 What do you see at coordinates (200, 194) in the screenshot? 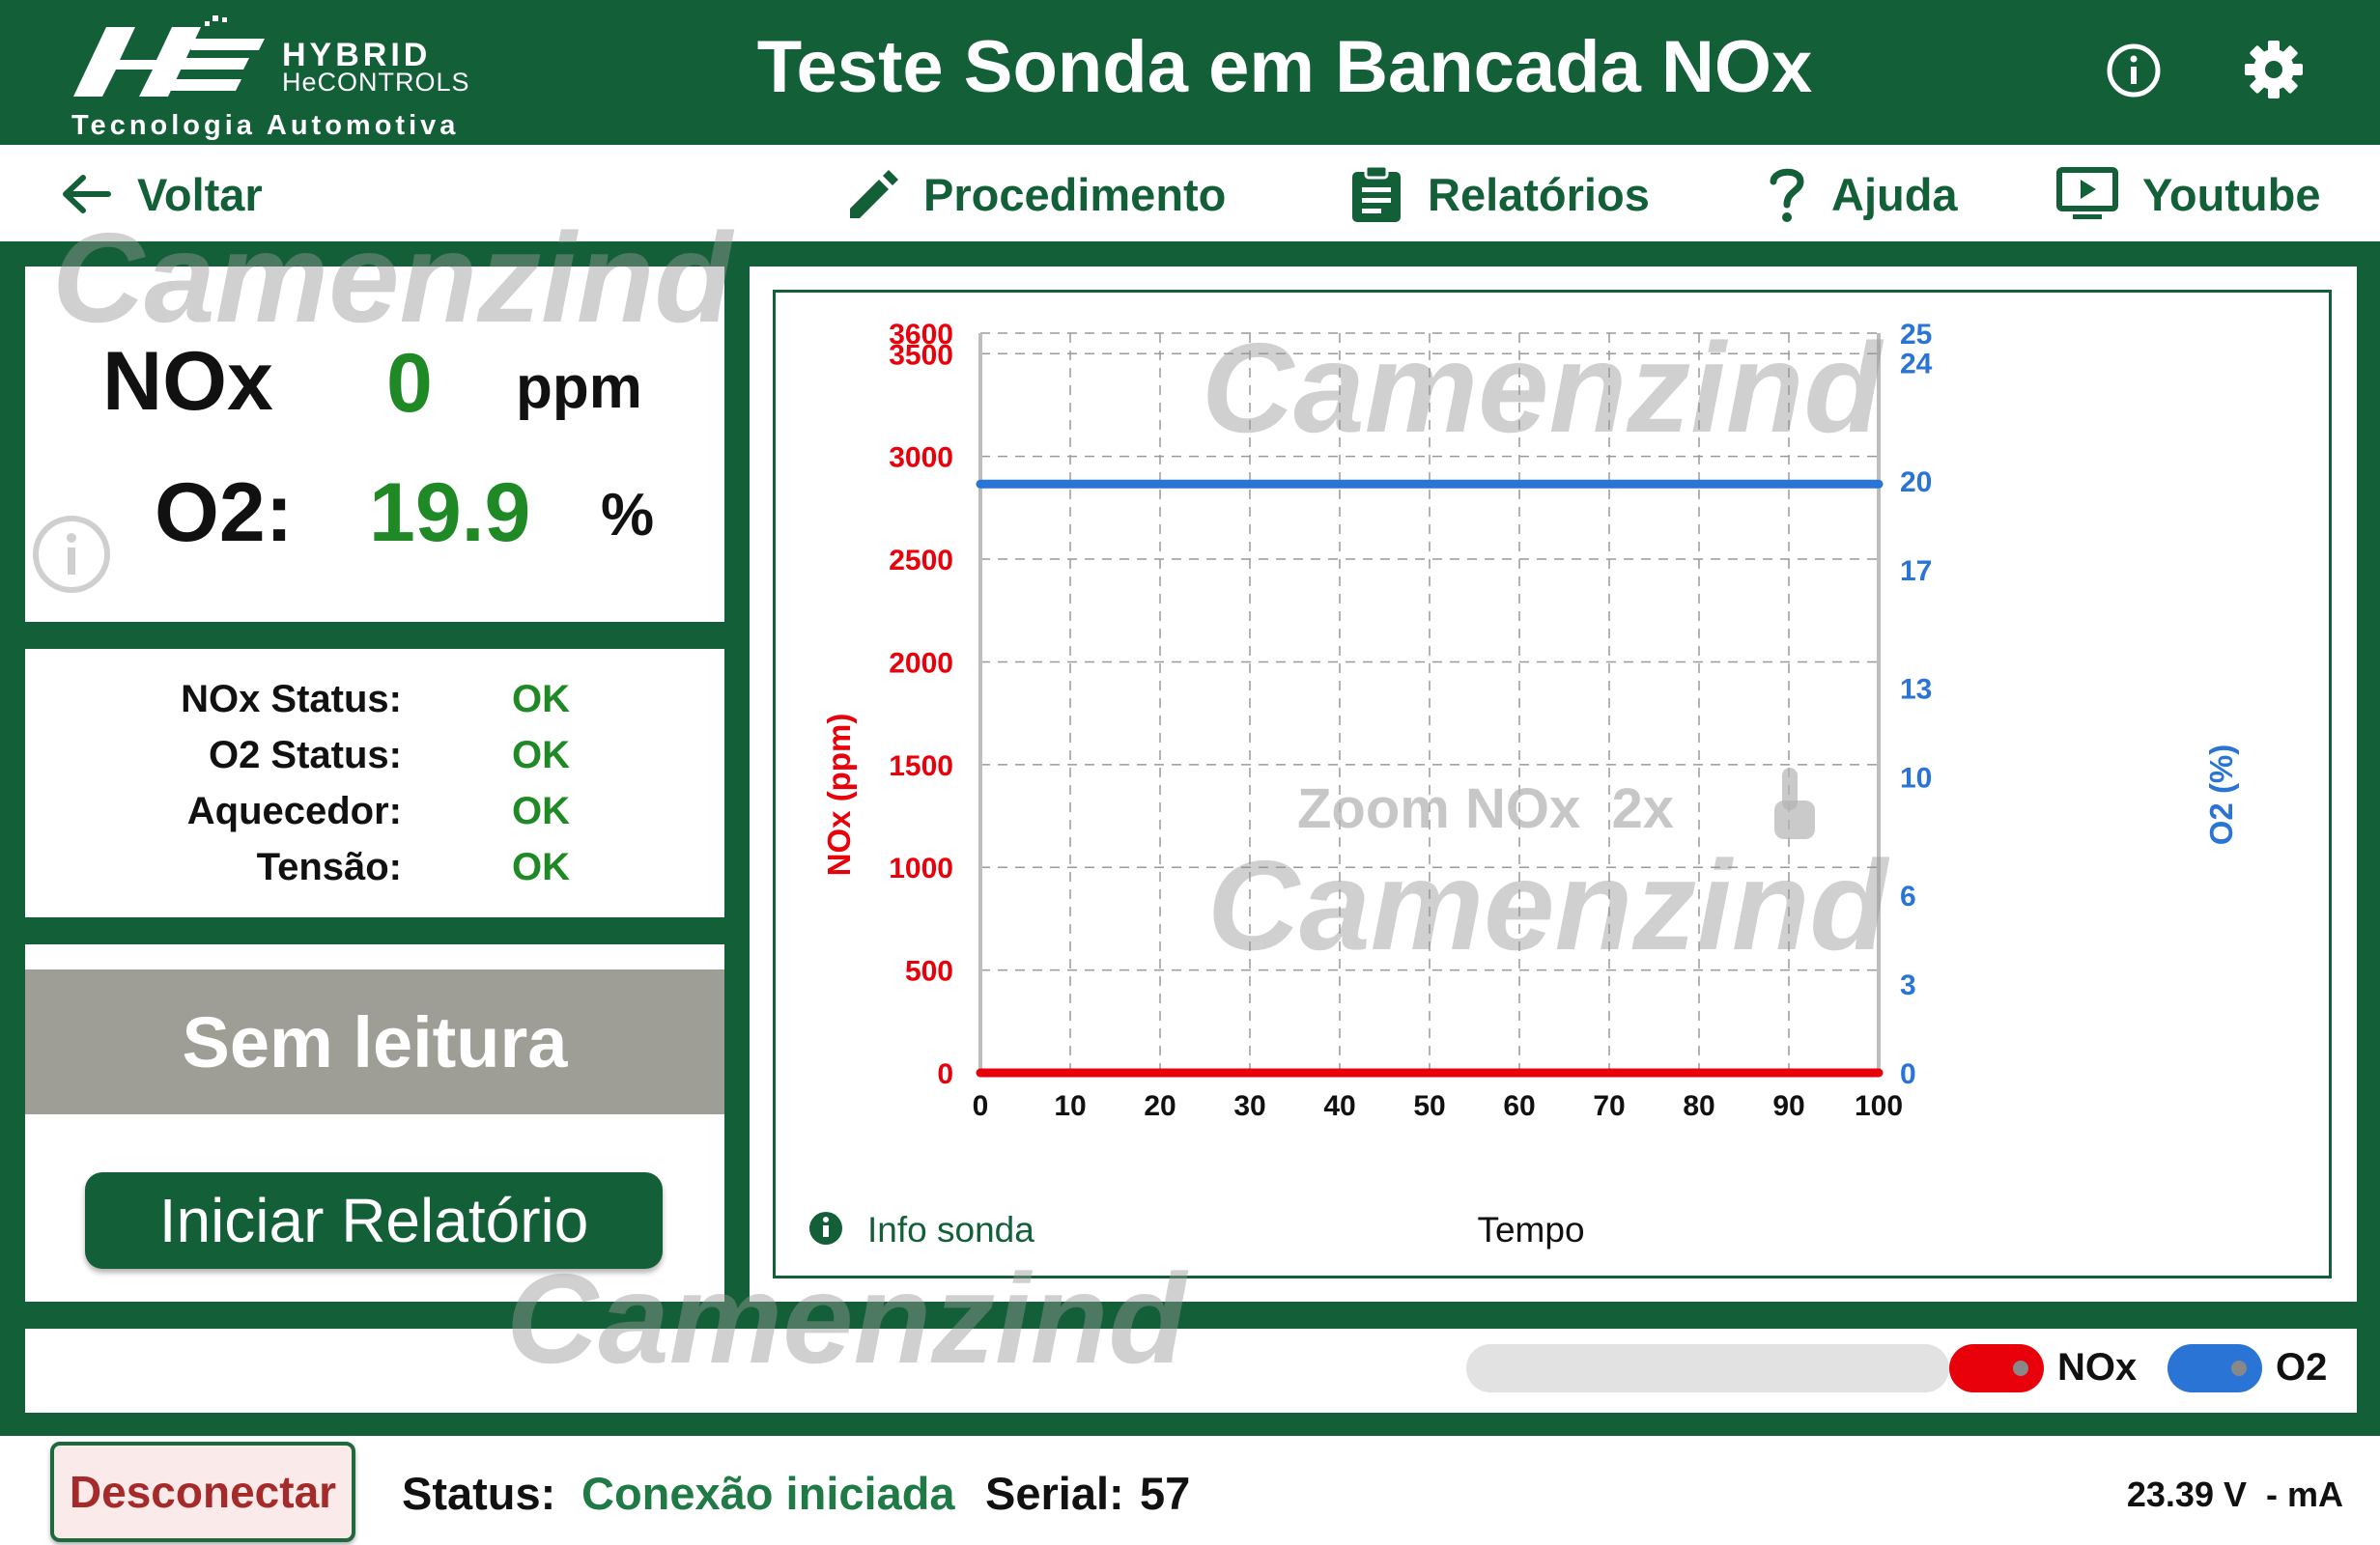
I see `back-label: Voltar` at bounding box center [200, 194].